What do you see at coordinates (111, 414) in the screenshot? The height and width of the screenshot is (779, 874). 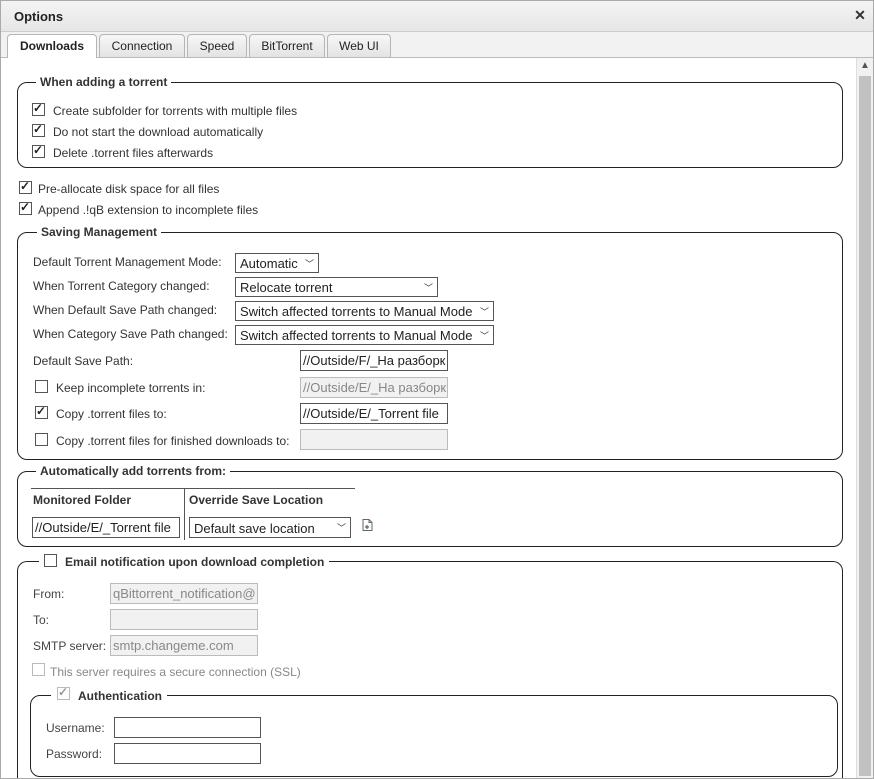 I see `copy-torrent-label: Copy .torrent files to:` at bounding box center [111, 414].